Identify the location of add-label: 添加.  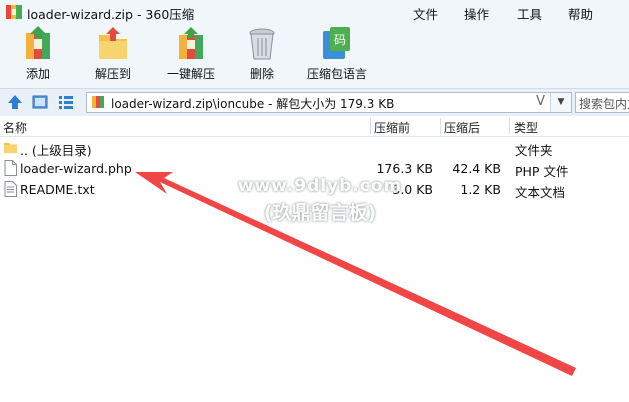
(37, 74).